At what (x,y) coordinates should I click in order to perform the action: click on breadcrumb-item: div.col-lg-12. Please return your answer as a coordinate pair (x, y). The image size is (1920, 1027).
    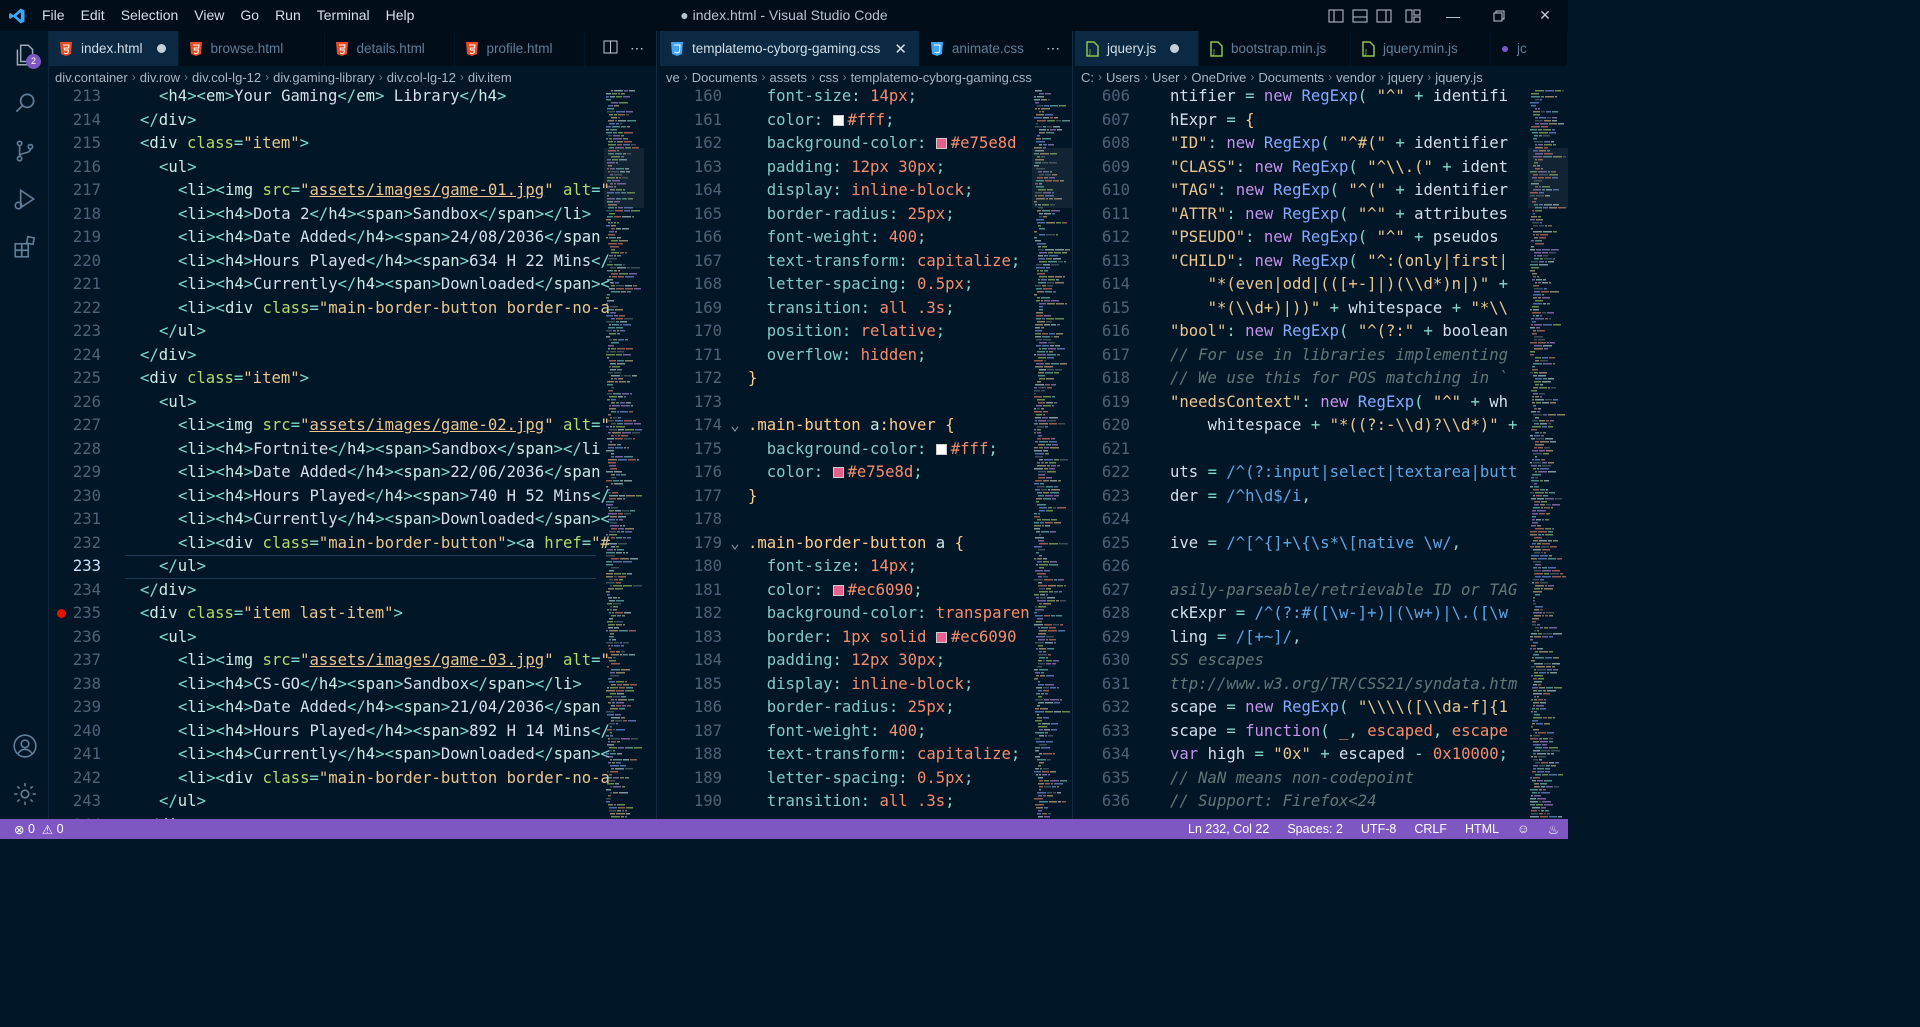
    Looking at the image, I should click on (226, 77).